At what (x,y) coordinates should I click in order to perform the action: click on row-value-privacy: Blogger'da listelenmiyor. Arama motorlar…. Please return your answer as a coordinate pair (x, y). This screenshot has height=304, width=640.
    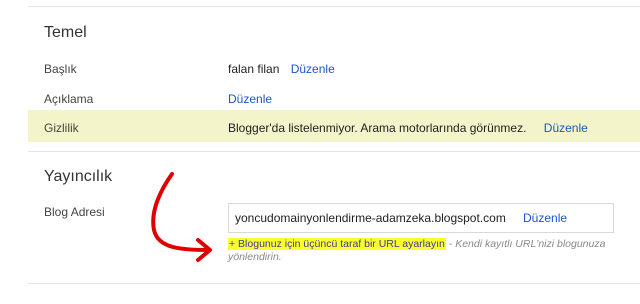
    Looking at the image, I should click on (408, 128).